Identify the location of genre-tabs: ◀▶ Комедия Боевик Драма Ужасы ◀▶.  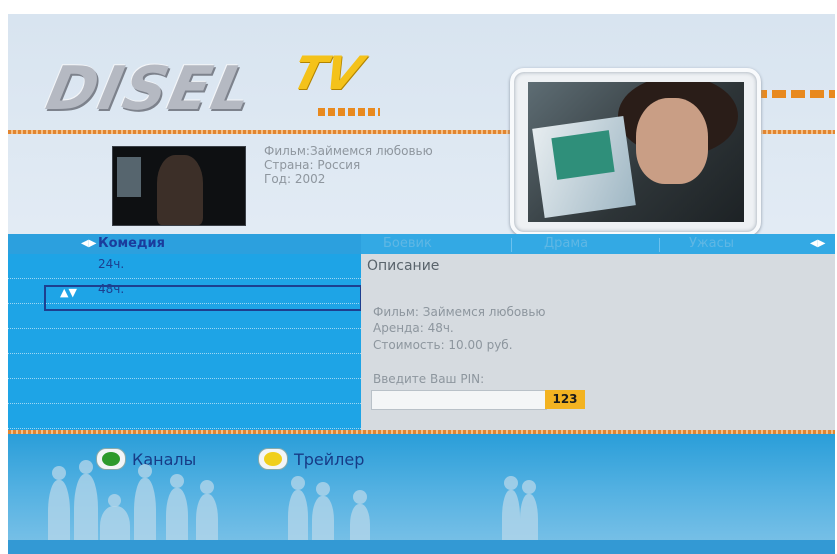
(421, 244).